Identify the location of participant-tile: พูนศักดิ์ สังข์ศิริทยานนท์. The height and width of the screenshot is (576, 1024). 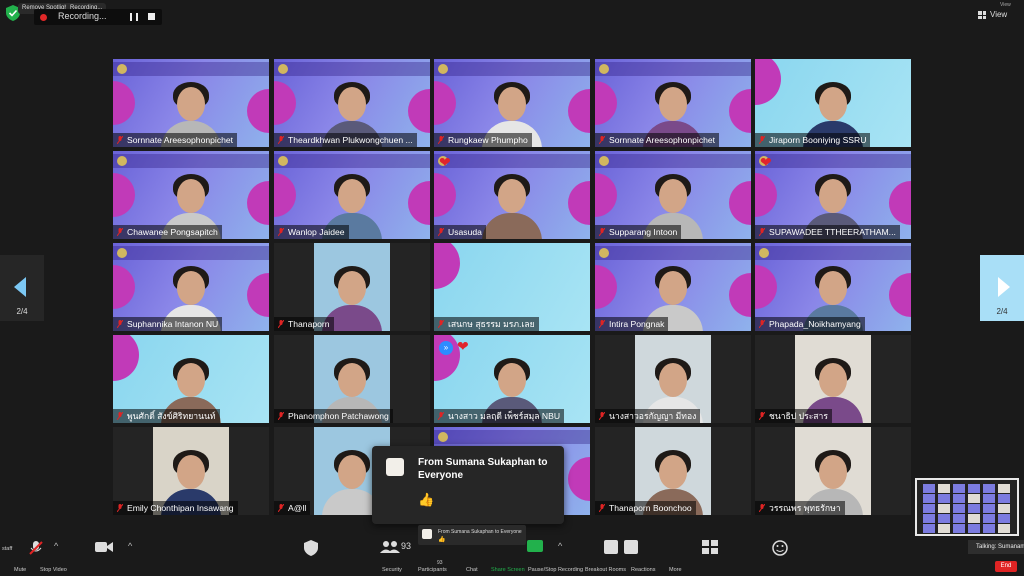
(191, 379).